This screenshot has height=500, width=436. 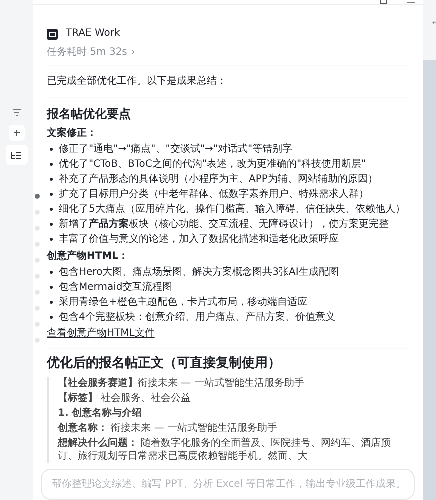 What do you see at coordinates (137, 82) in the screenshot?
I see `summary-text: 已完成全部优化工作。以下是成果总结：` at bounding box center [137, 82].